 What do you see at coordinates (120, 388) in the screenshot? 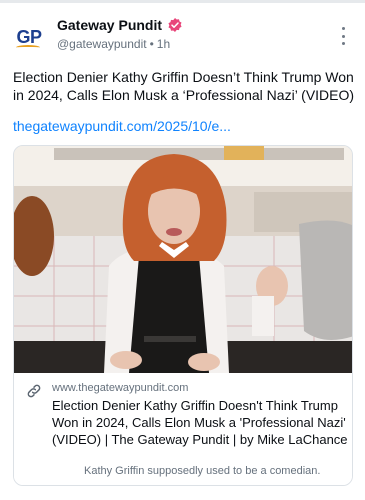
I see `card-domain: www.thegatewaypundit.com` at bounding box center [120, 388].